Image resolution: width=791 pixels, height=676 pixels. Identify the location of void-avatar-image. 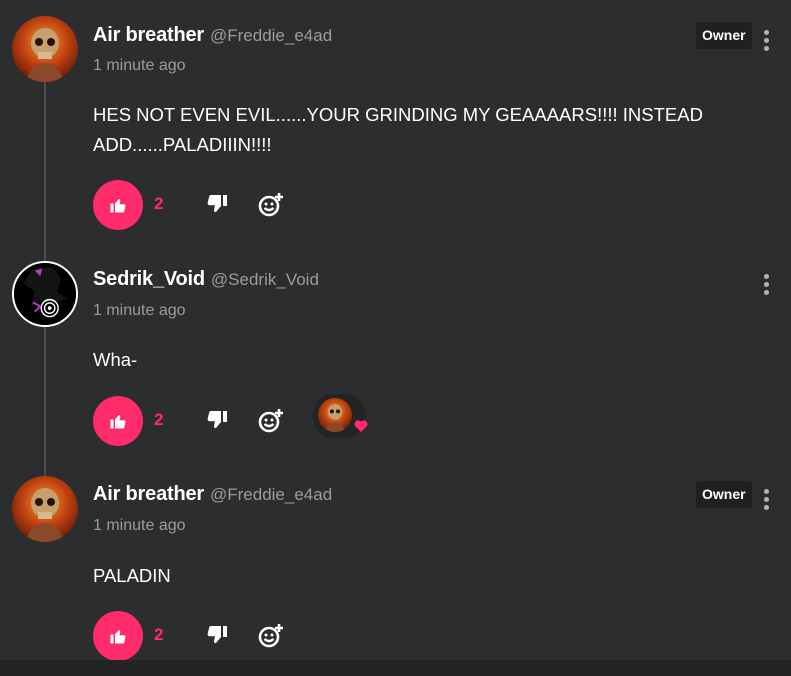
(45, 294).